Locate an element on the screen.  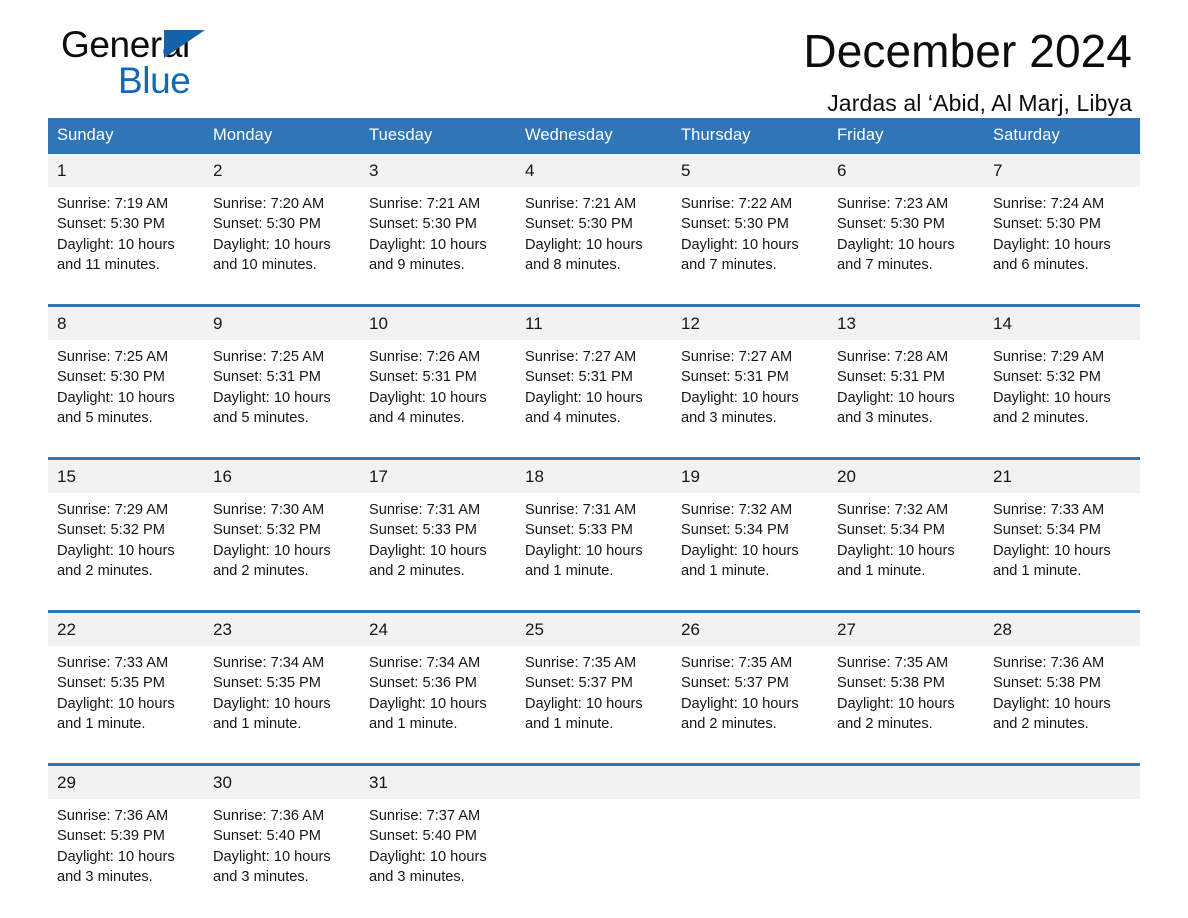
sunrise-text: Sunrise: 7:22 AM is located at coordinates (737, 204).